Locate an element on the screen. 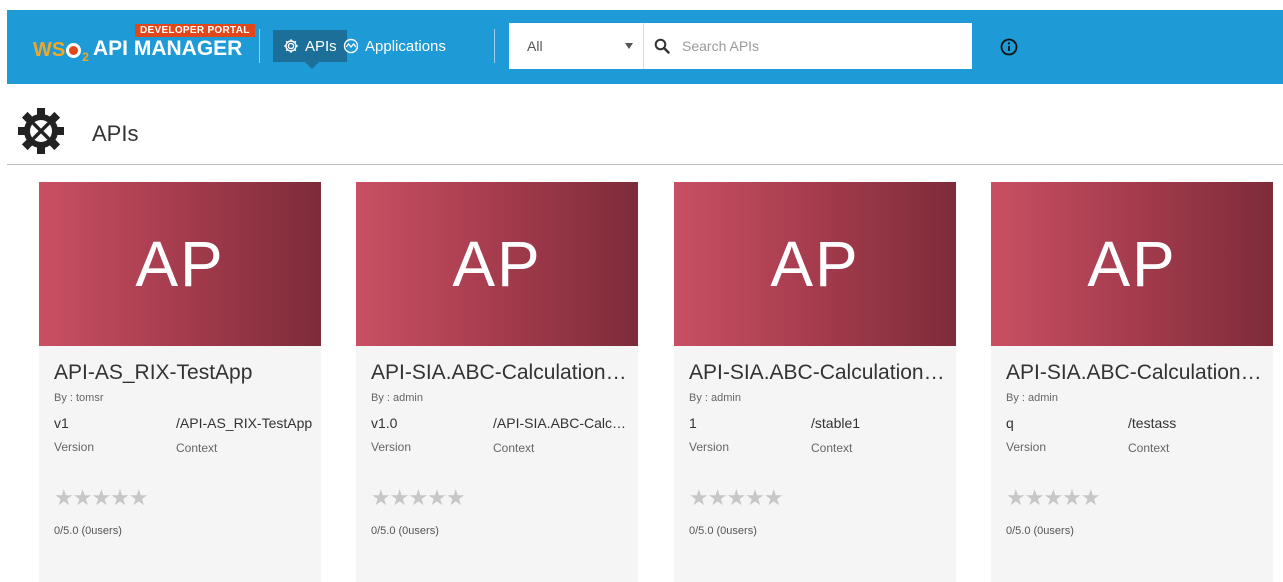 The width and height of the screenshot is (1283, 582). active-tab-caret is located at coordinates (312, 65).